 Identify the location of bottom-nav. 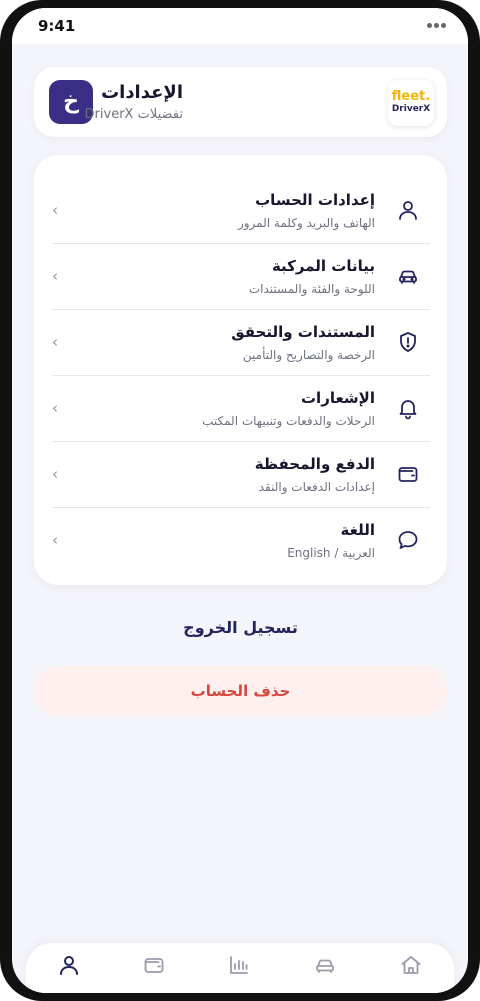
(240, 968).